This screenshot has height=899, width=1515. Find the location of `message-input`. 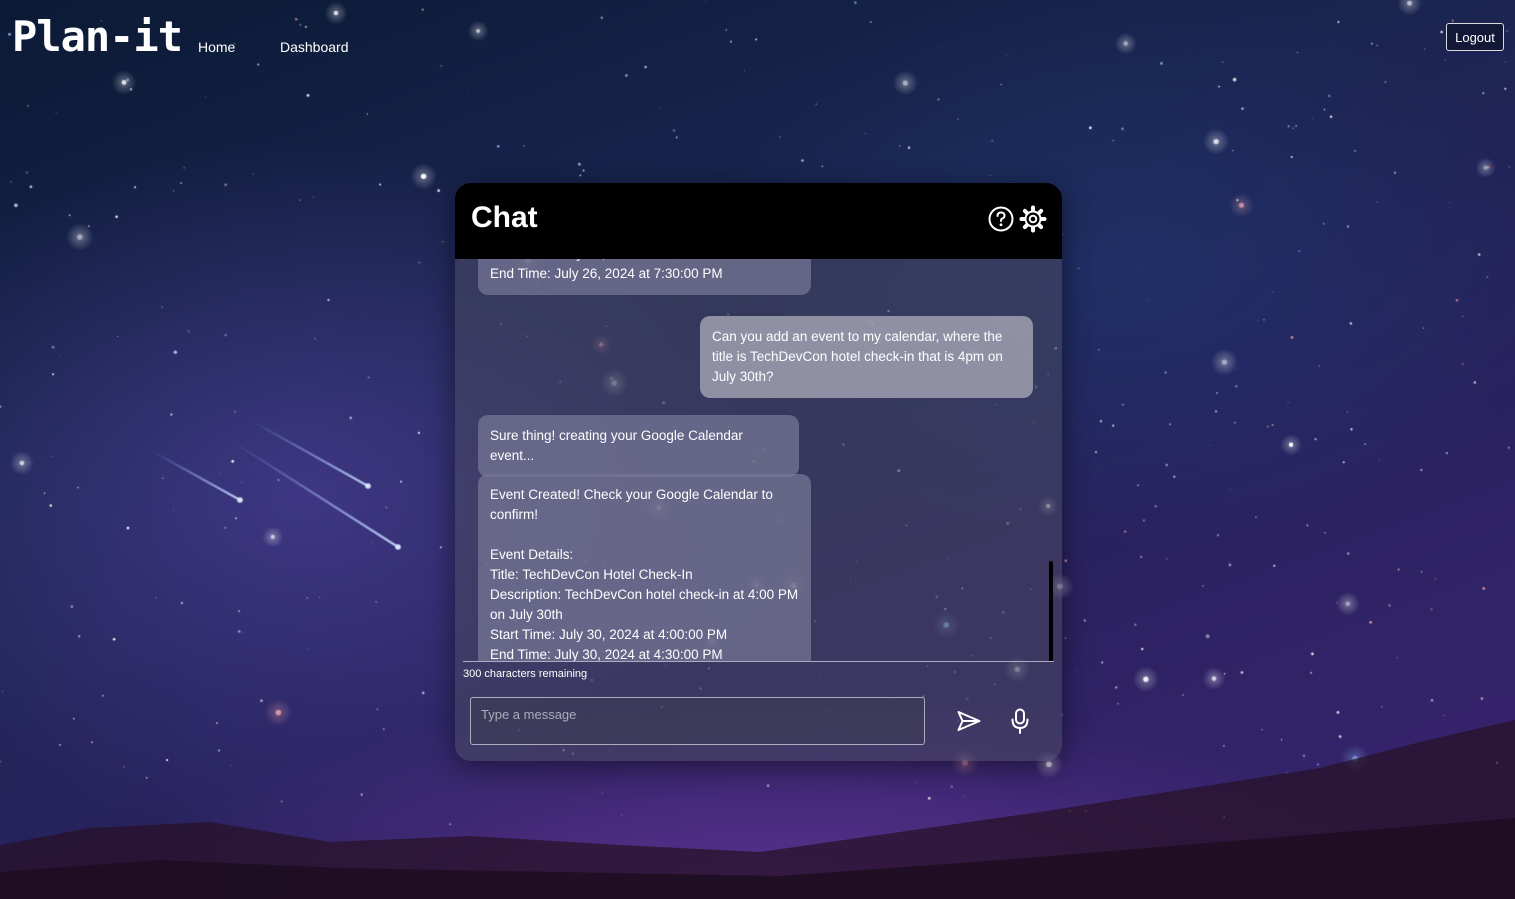

message-input is located at coordinates (697, 721).